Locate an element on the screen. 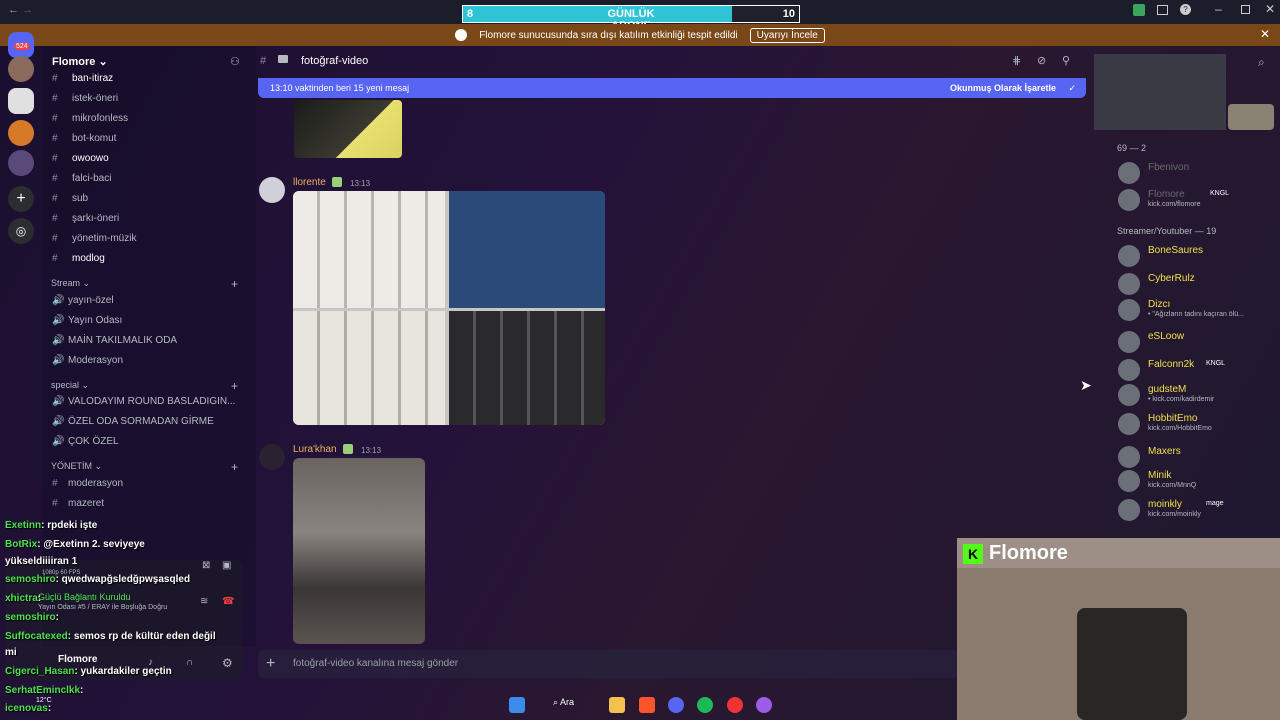 The height and width of the screenshot is (720, 1280). close-icon: ✕ is located at coordinates (1270, 9).